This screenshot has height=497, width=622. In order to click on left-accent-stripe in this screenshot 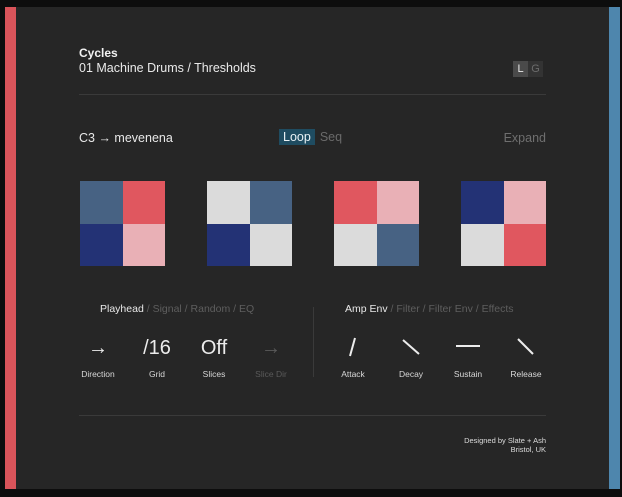, I will do `click(10, 248)`.